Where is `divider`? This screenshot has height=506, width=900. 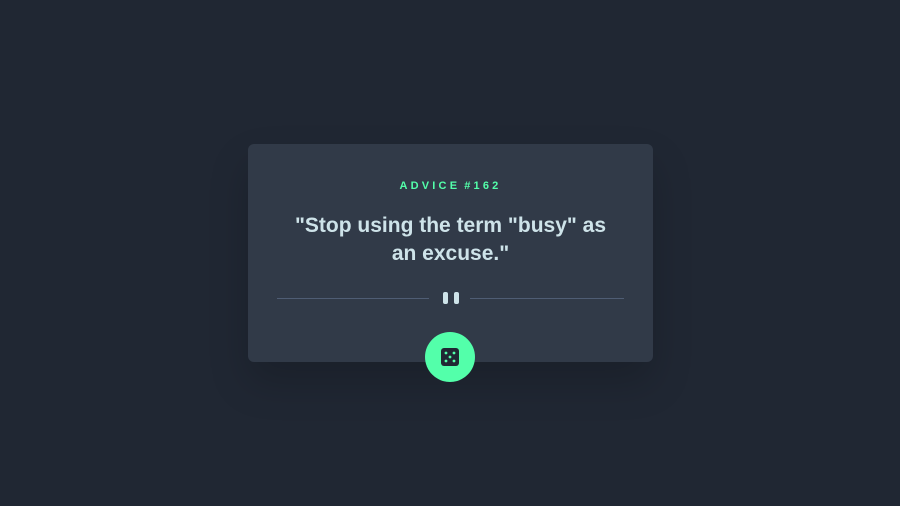
divider is located at coordinates (450, 298).